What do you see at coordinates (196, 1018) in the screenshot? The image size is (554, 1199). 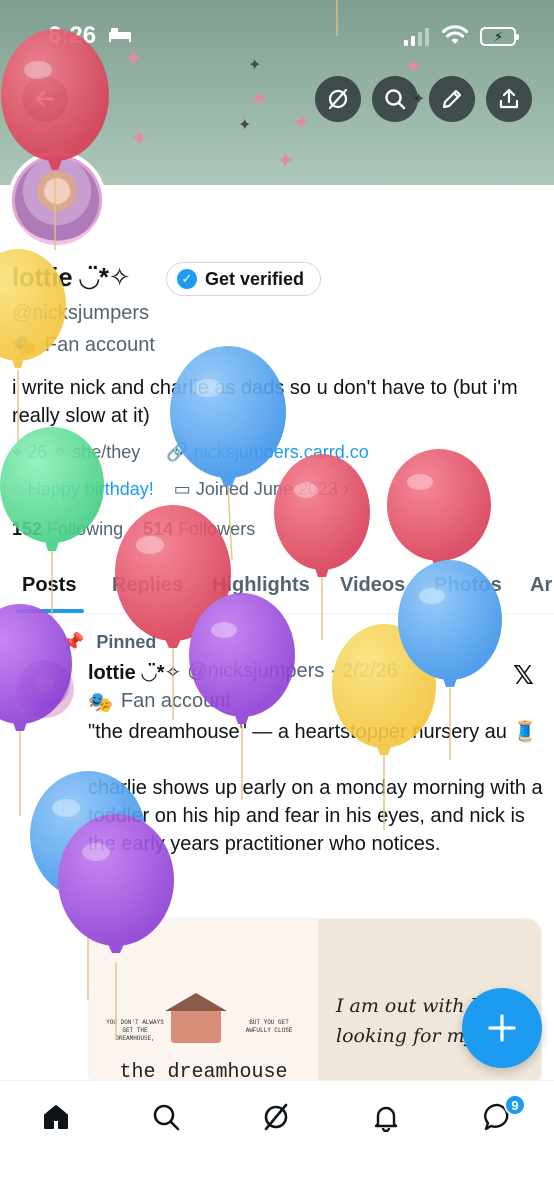 I see `house-illustration` at bounding box center [196, 1018].